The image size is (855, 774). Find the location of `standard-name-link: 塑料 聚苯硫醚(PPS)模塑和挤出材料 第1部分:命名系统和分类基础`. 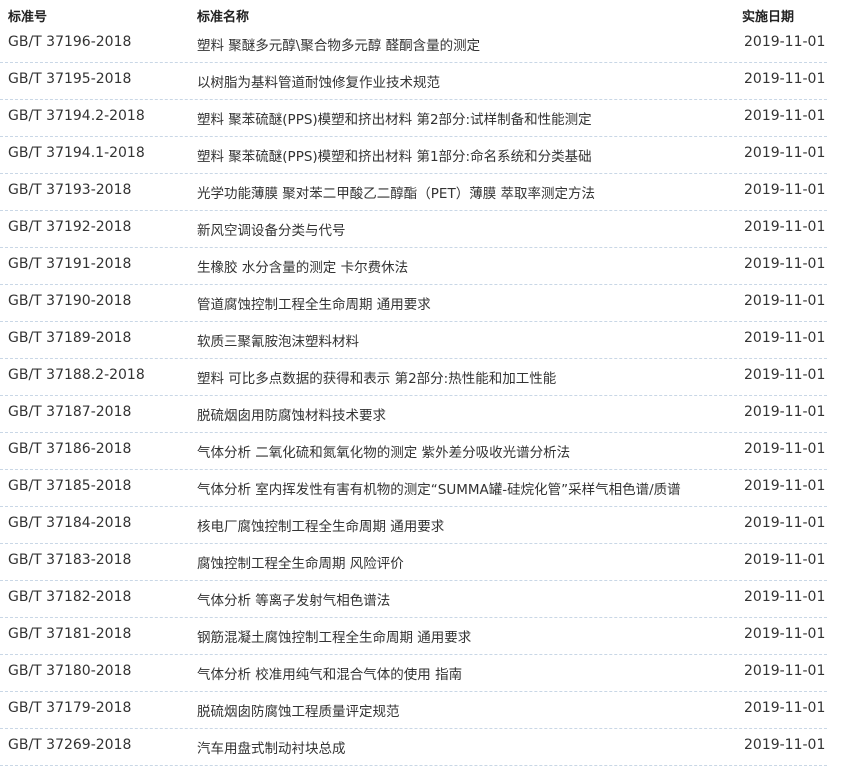

standard-name-link: 塑料 聚苯硫醚(PPS)模塑和挤出材料 第1部分:命名系统和分类基础 is located at coordinates (470, 155).